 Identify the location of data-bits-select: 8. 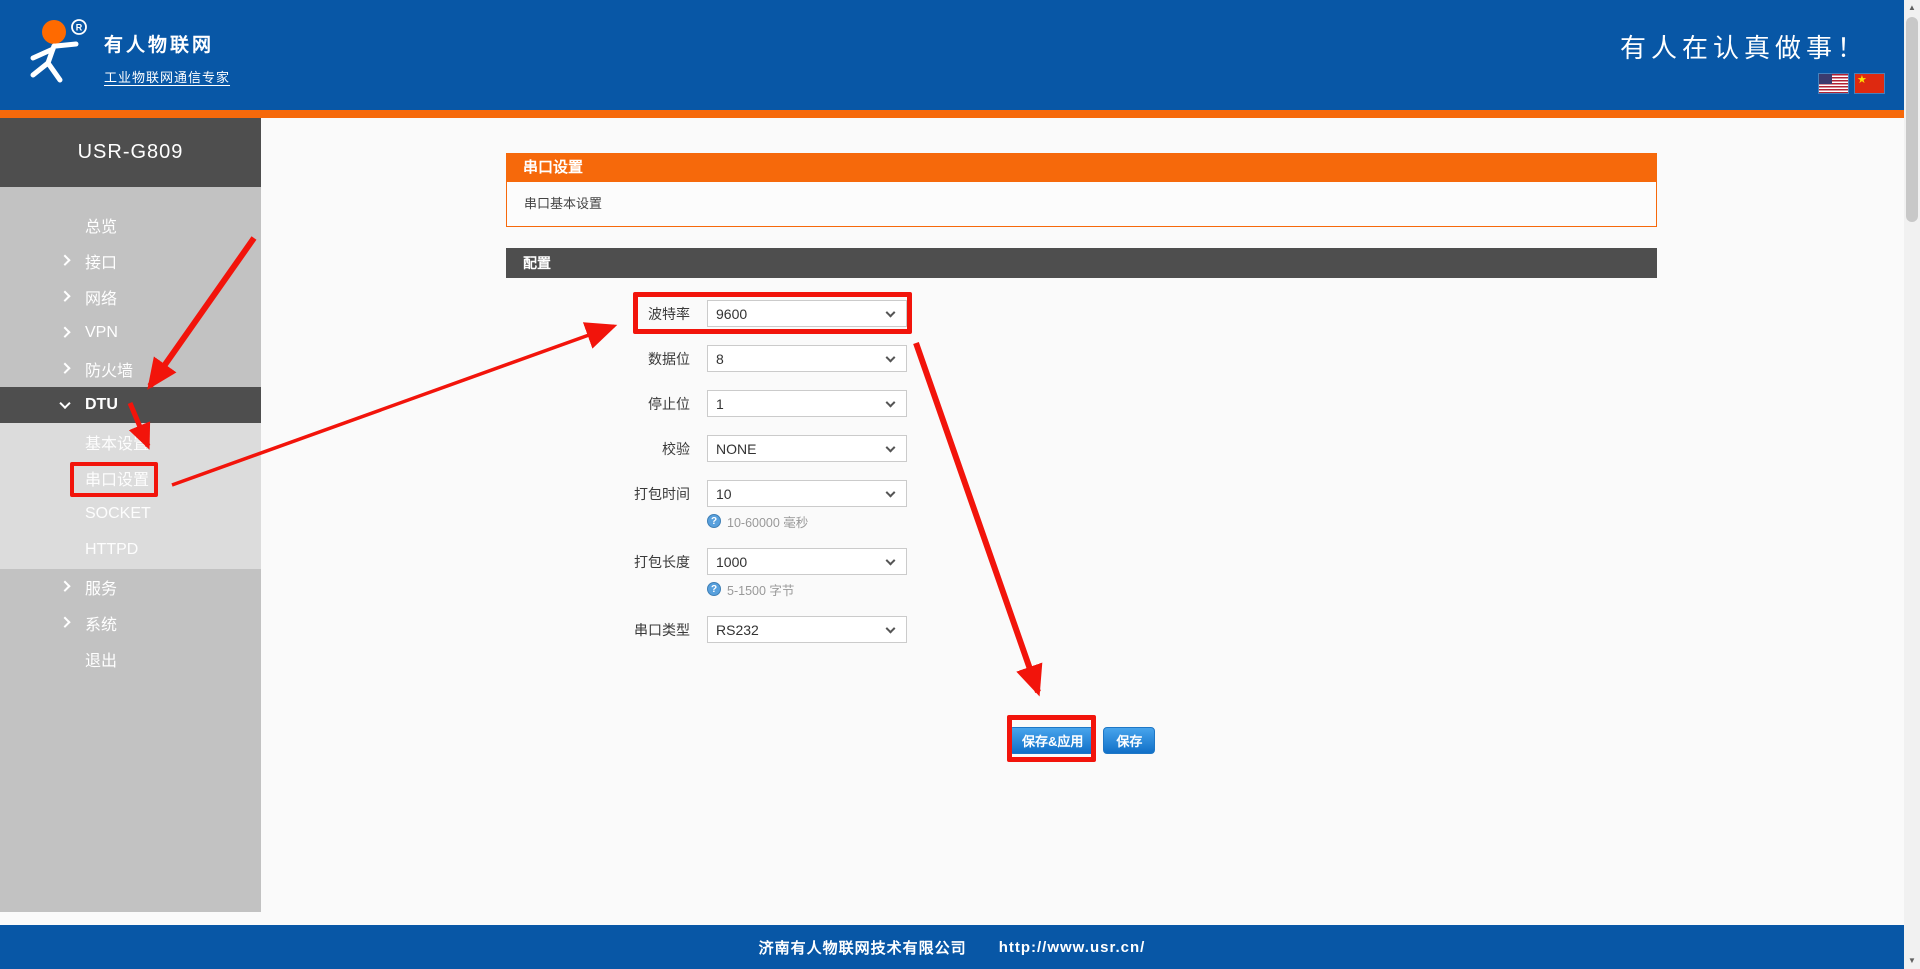
(807, 358).